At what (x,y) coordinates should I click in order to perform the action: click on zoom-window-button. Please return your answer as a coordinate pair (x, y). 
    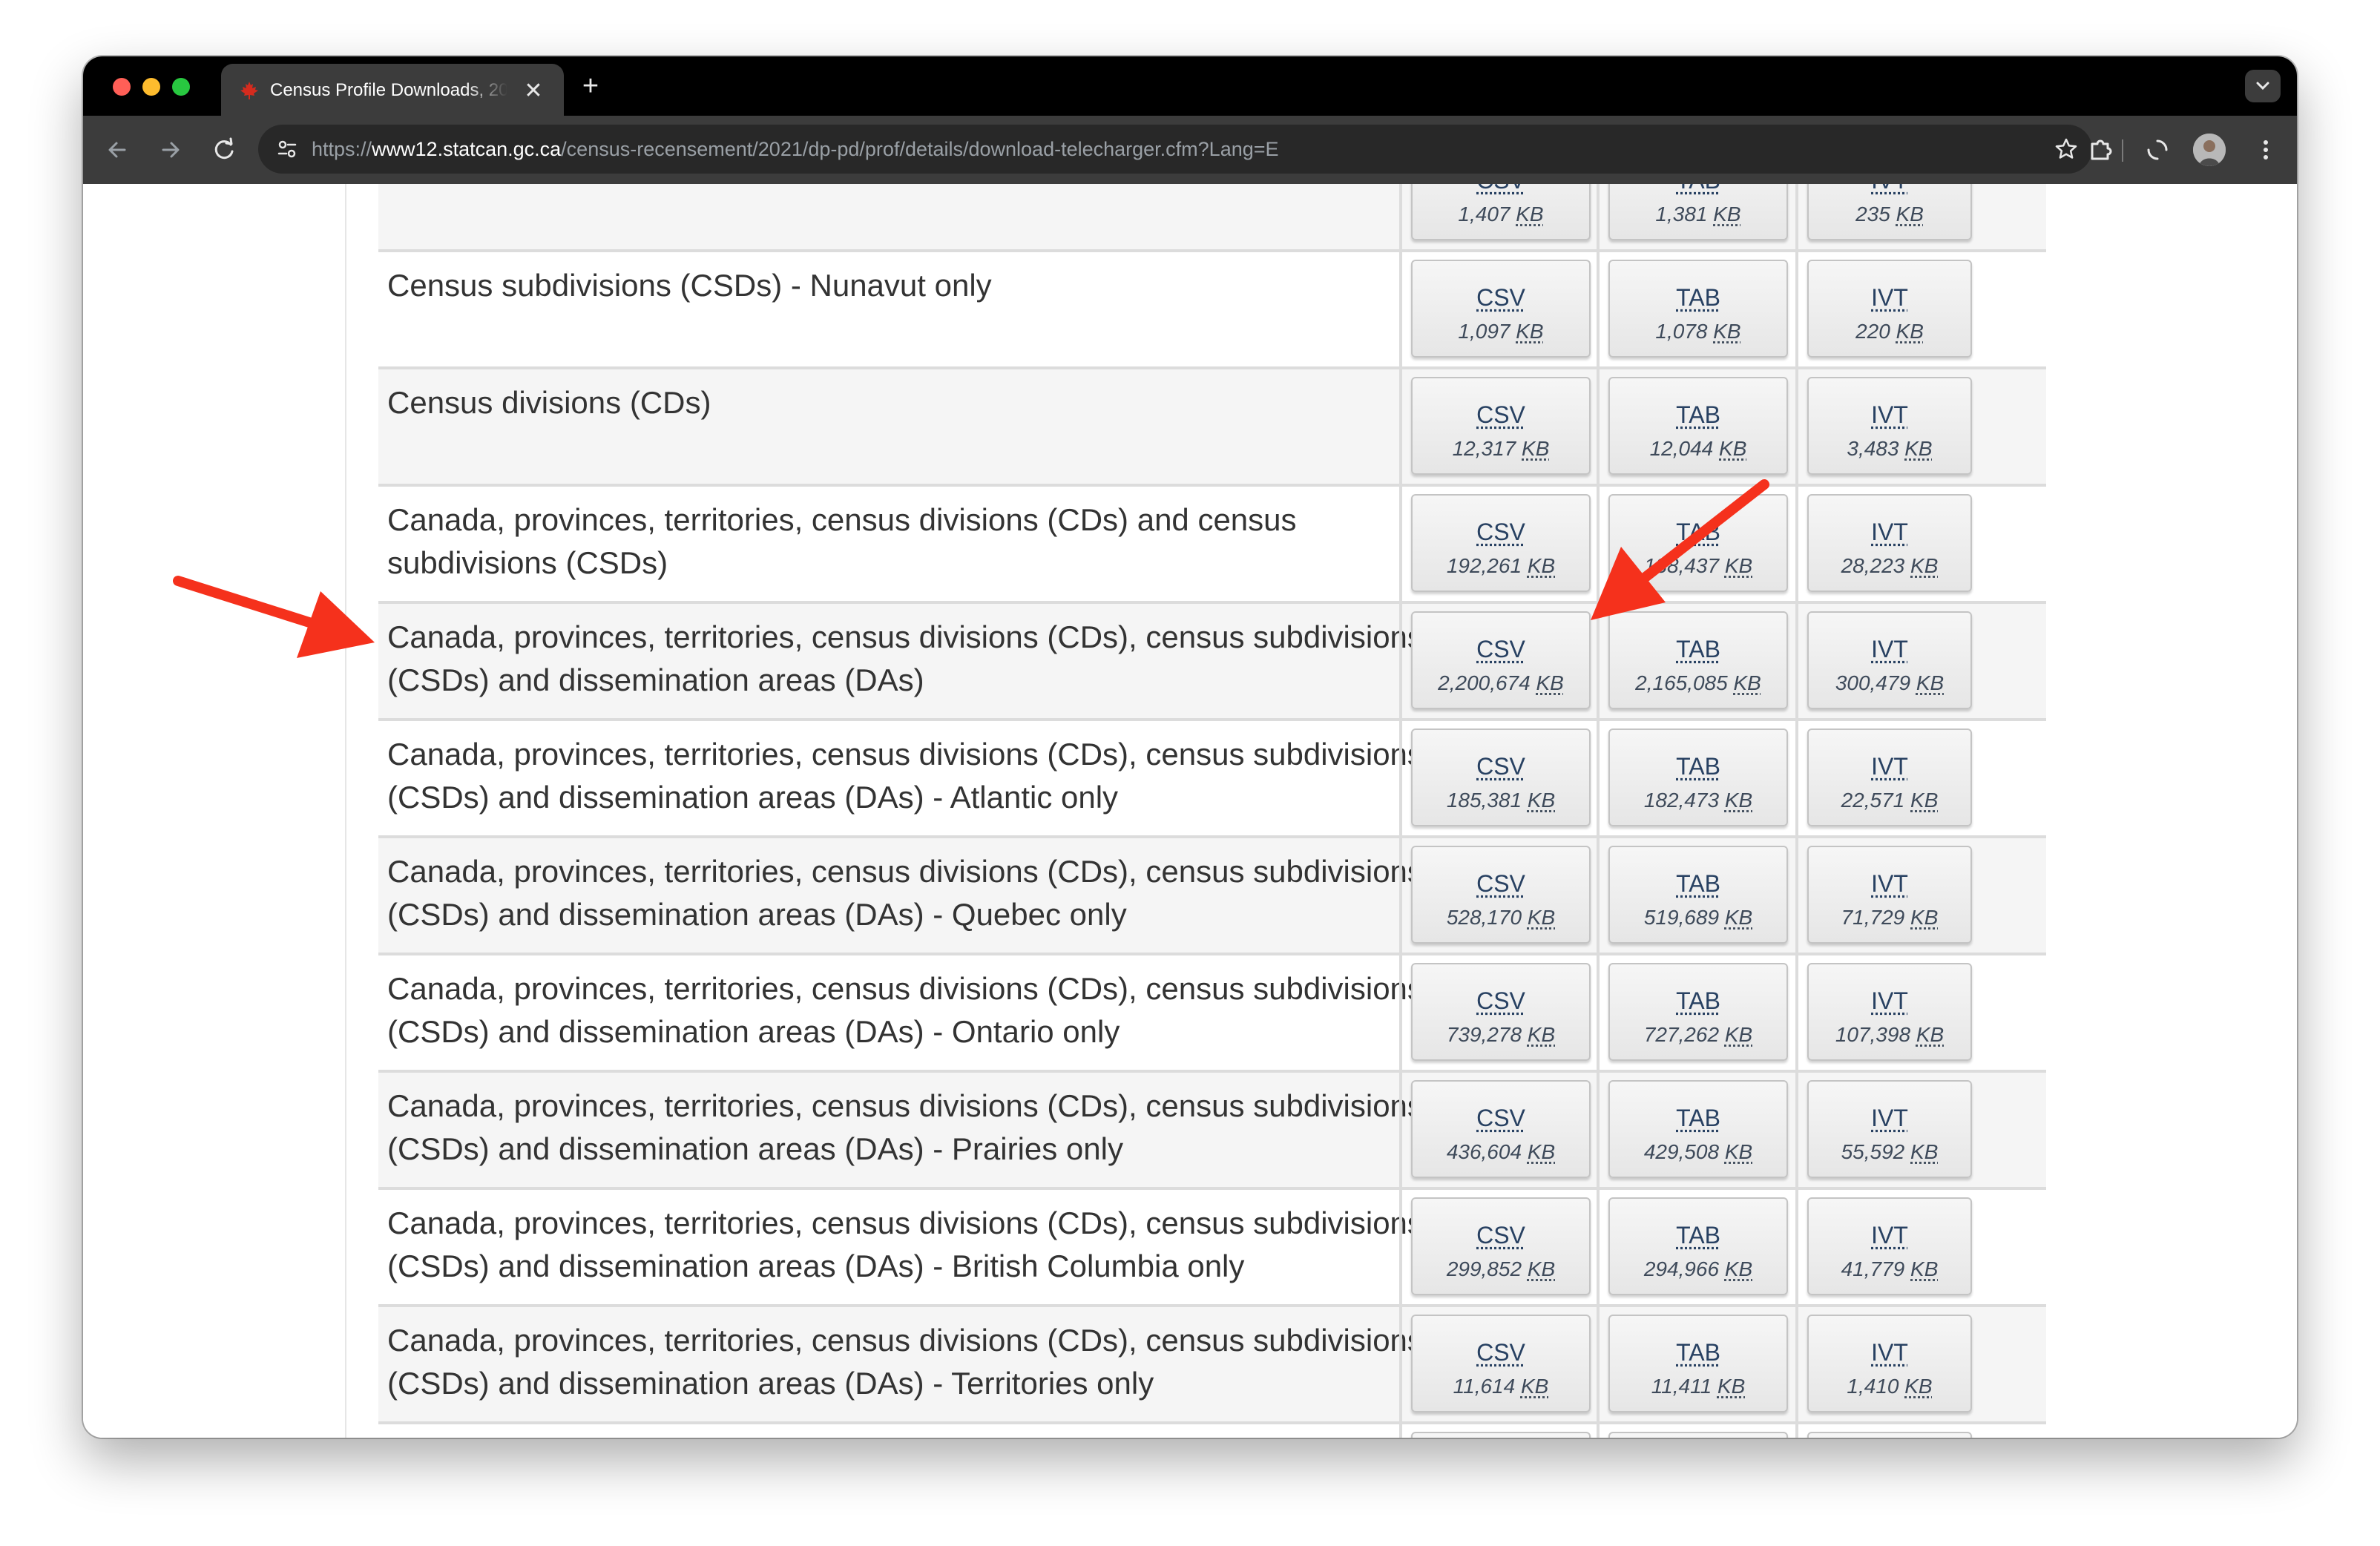
    Looking at the image, I should click on (181, 87).